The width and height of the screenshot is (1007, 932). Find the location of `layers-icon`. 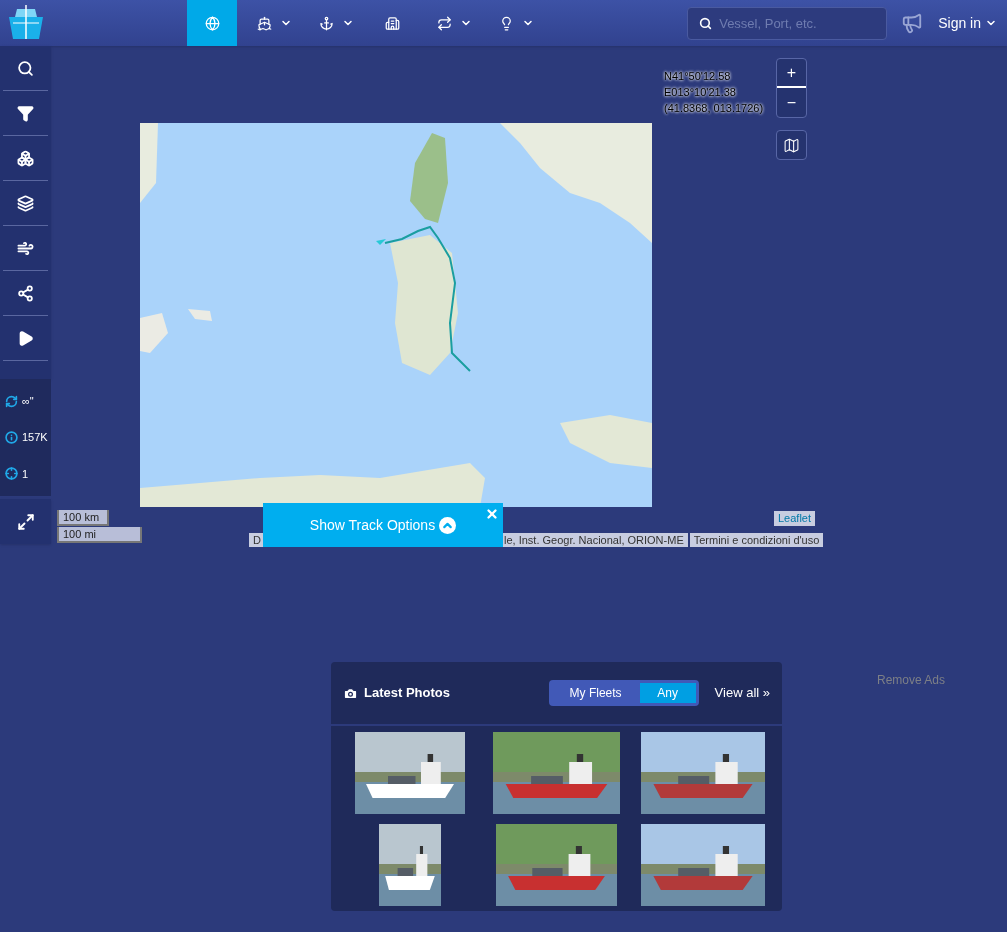

layers-icon is located at coordinates (25, 203).